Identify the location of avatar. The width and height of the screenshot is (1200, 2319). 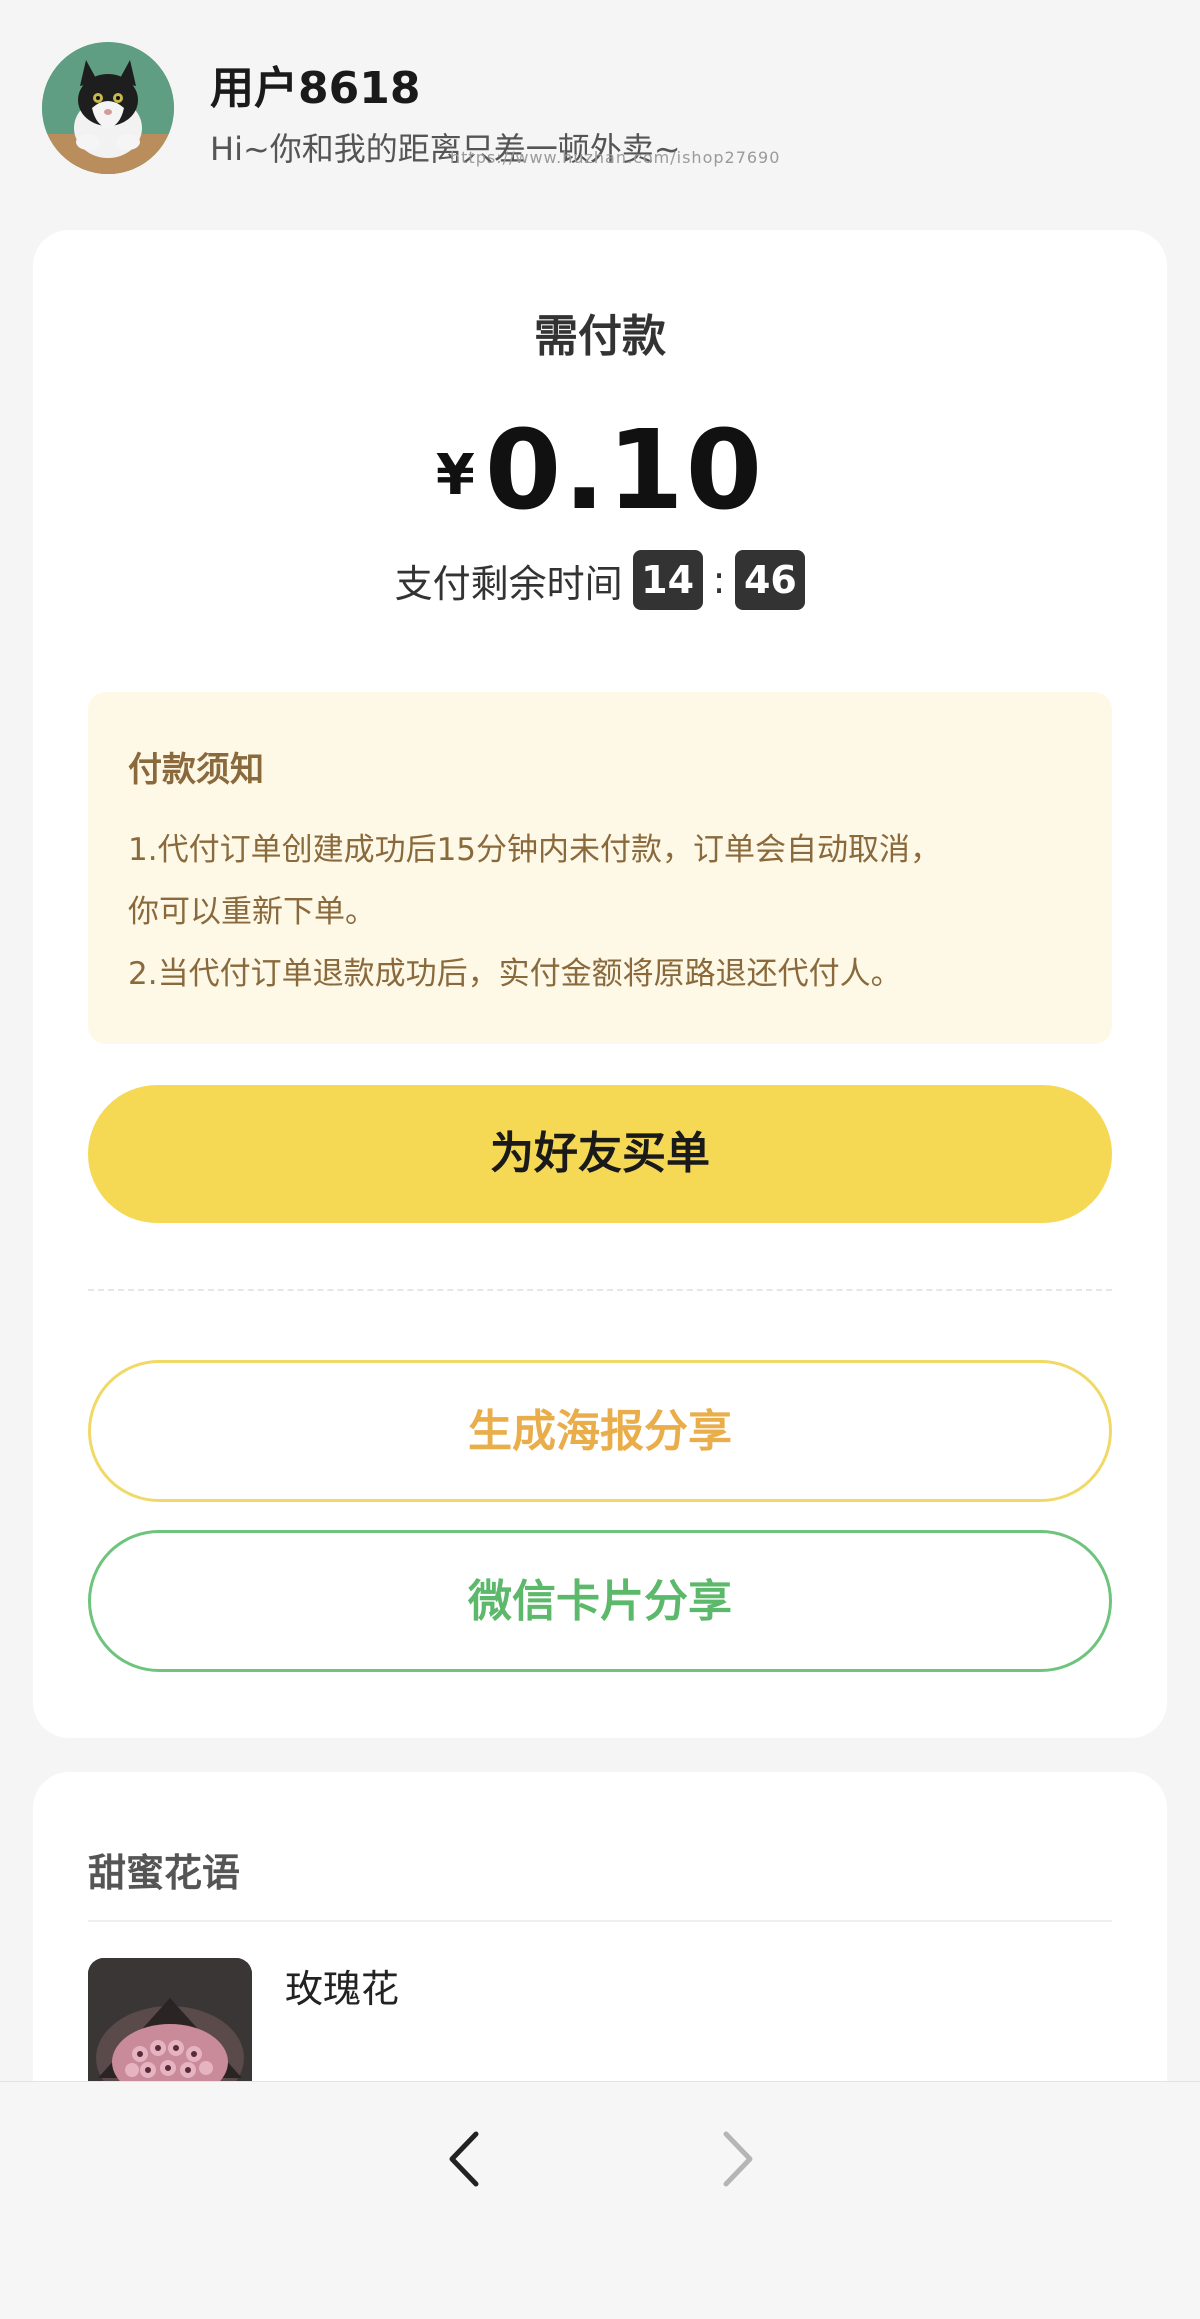
(108, 108).